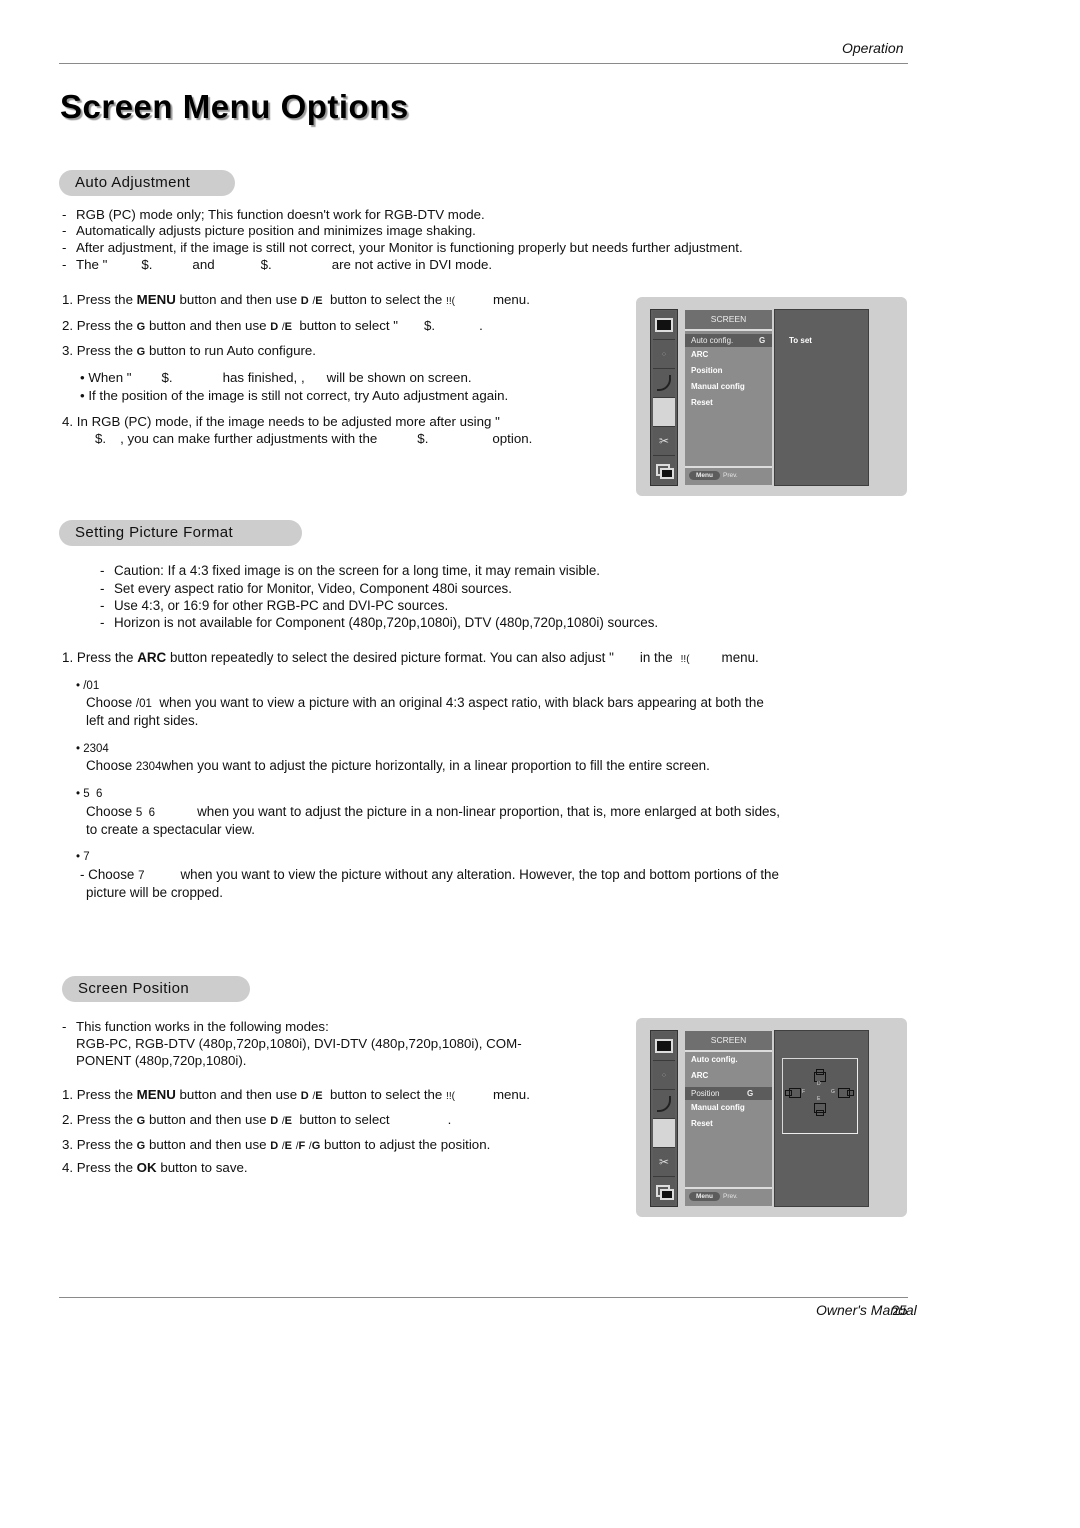 The width and height of the screenshot is (1080, 1528). Describe the element at coordinates (88, 686) in the screenshot. I see `format-option-name: • /01` at that location.